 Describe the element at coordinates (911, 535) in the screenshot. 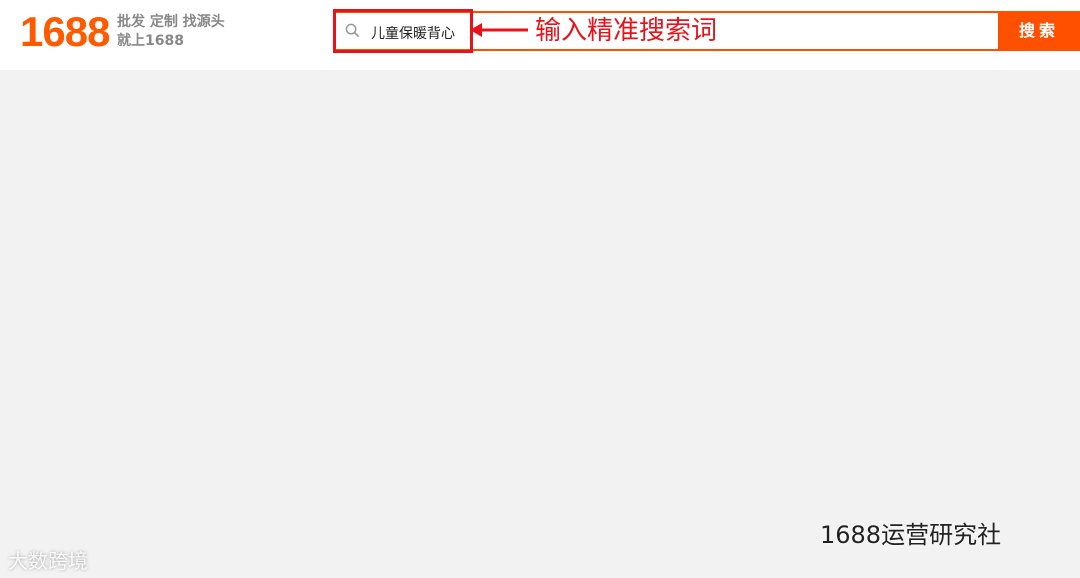

I see `watermark-bottom-right: 1688运营研究社` at that location.